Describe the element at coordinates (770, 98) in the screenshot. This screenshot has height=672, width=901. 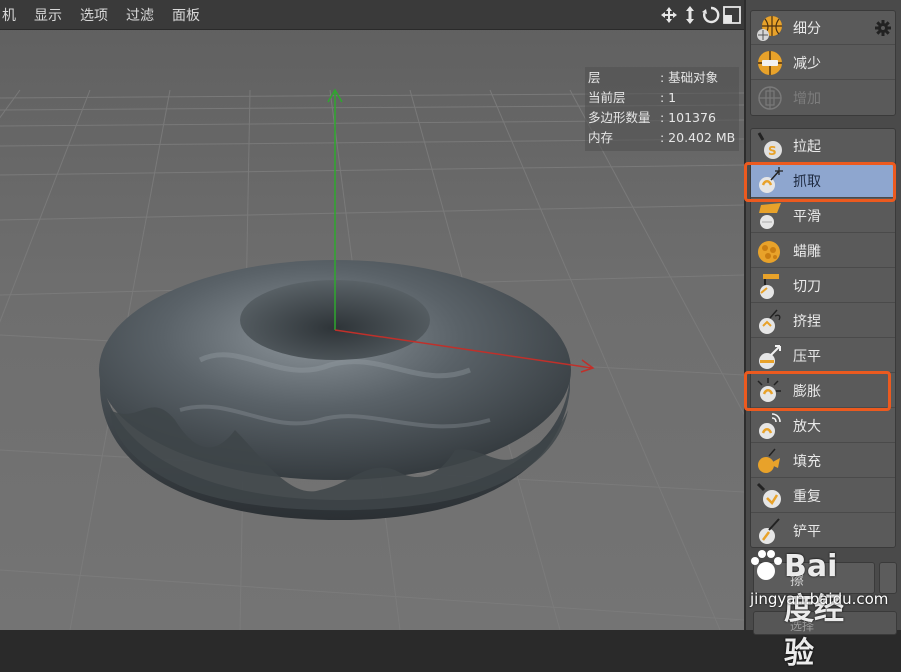
I see `increase-icon` at that location.